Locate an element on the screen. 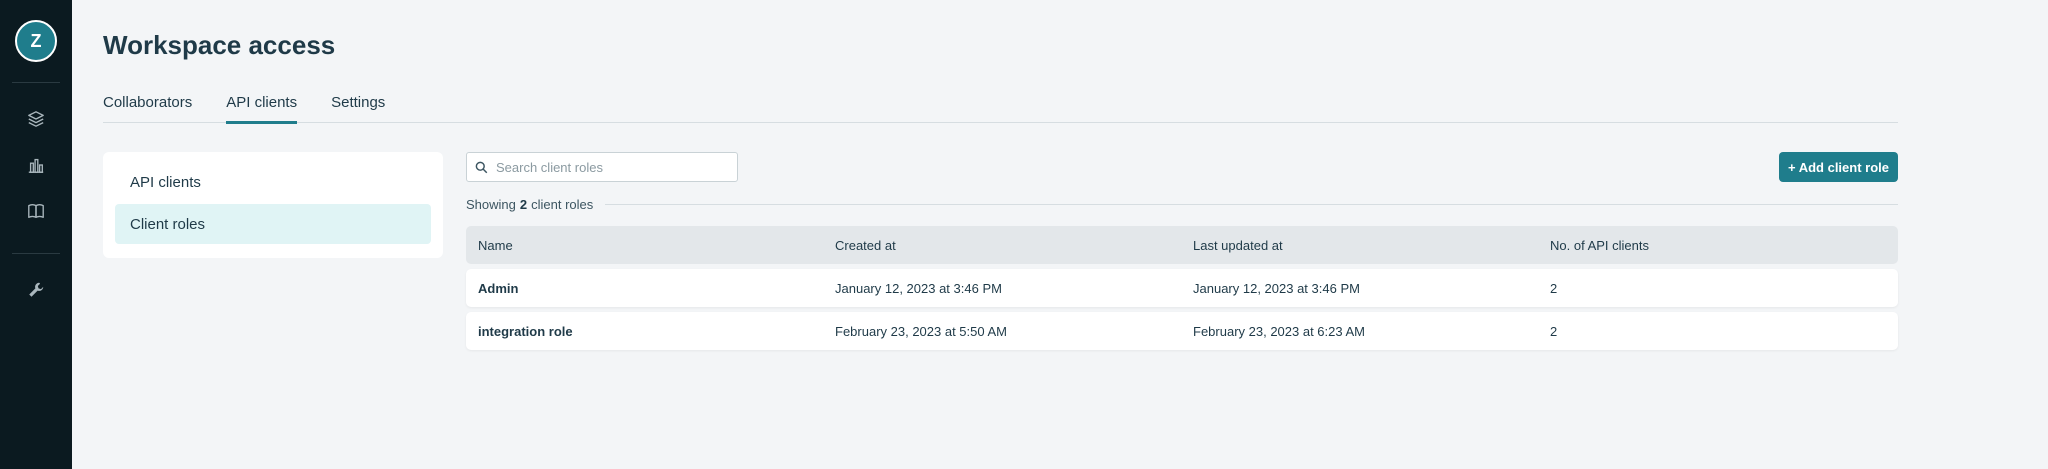 This screenshot has height=469, width=2048. avatar: Z is located at coordinates (36, 41).